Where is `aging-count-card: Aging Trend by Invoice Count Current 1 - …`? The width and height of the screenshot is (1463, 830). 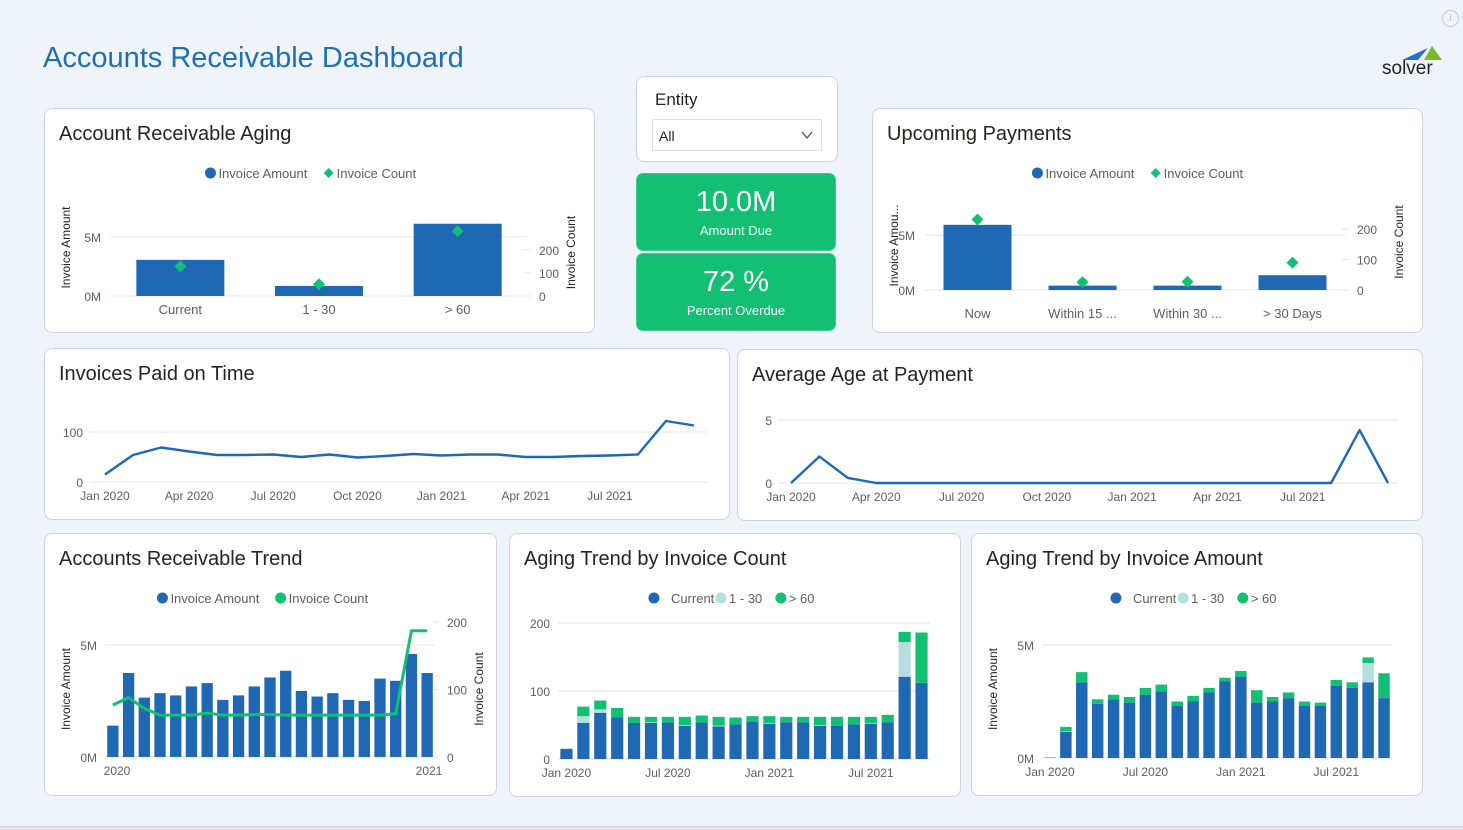 aging-count-card: Aging Trend by Invoice Count Current 1 - … is located at coordinates (735, 665).